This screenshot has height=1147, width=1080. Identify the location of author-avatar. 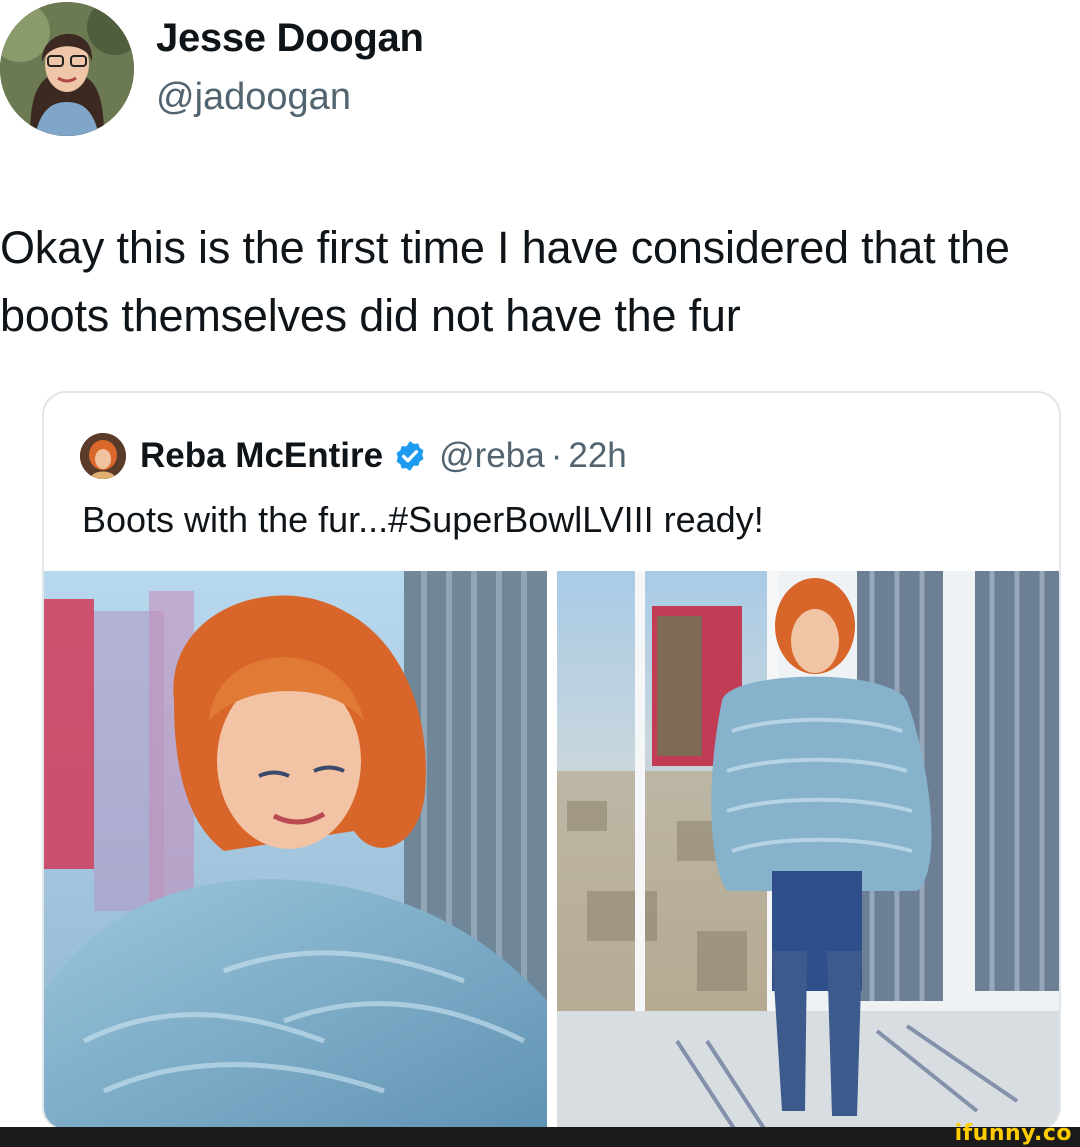
(67, 69).